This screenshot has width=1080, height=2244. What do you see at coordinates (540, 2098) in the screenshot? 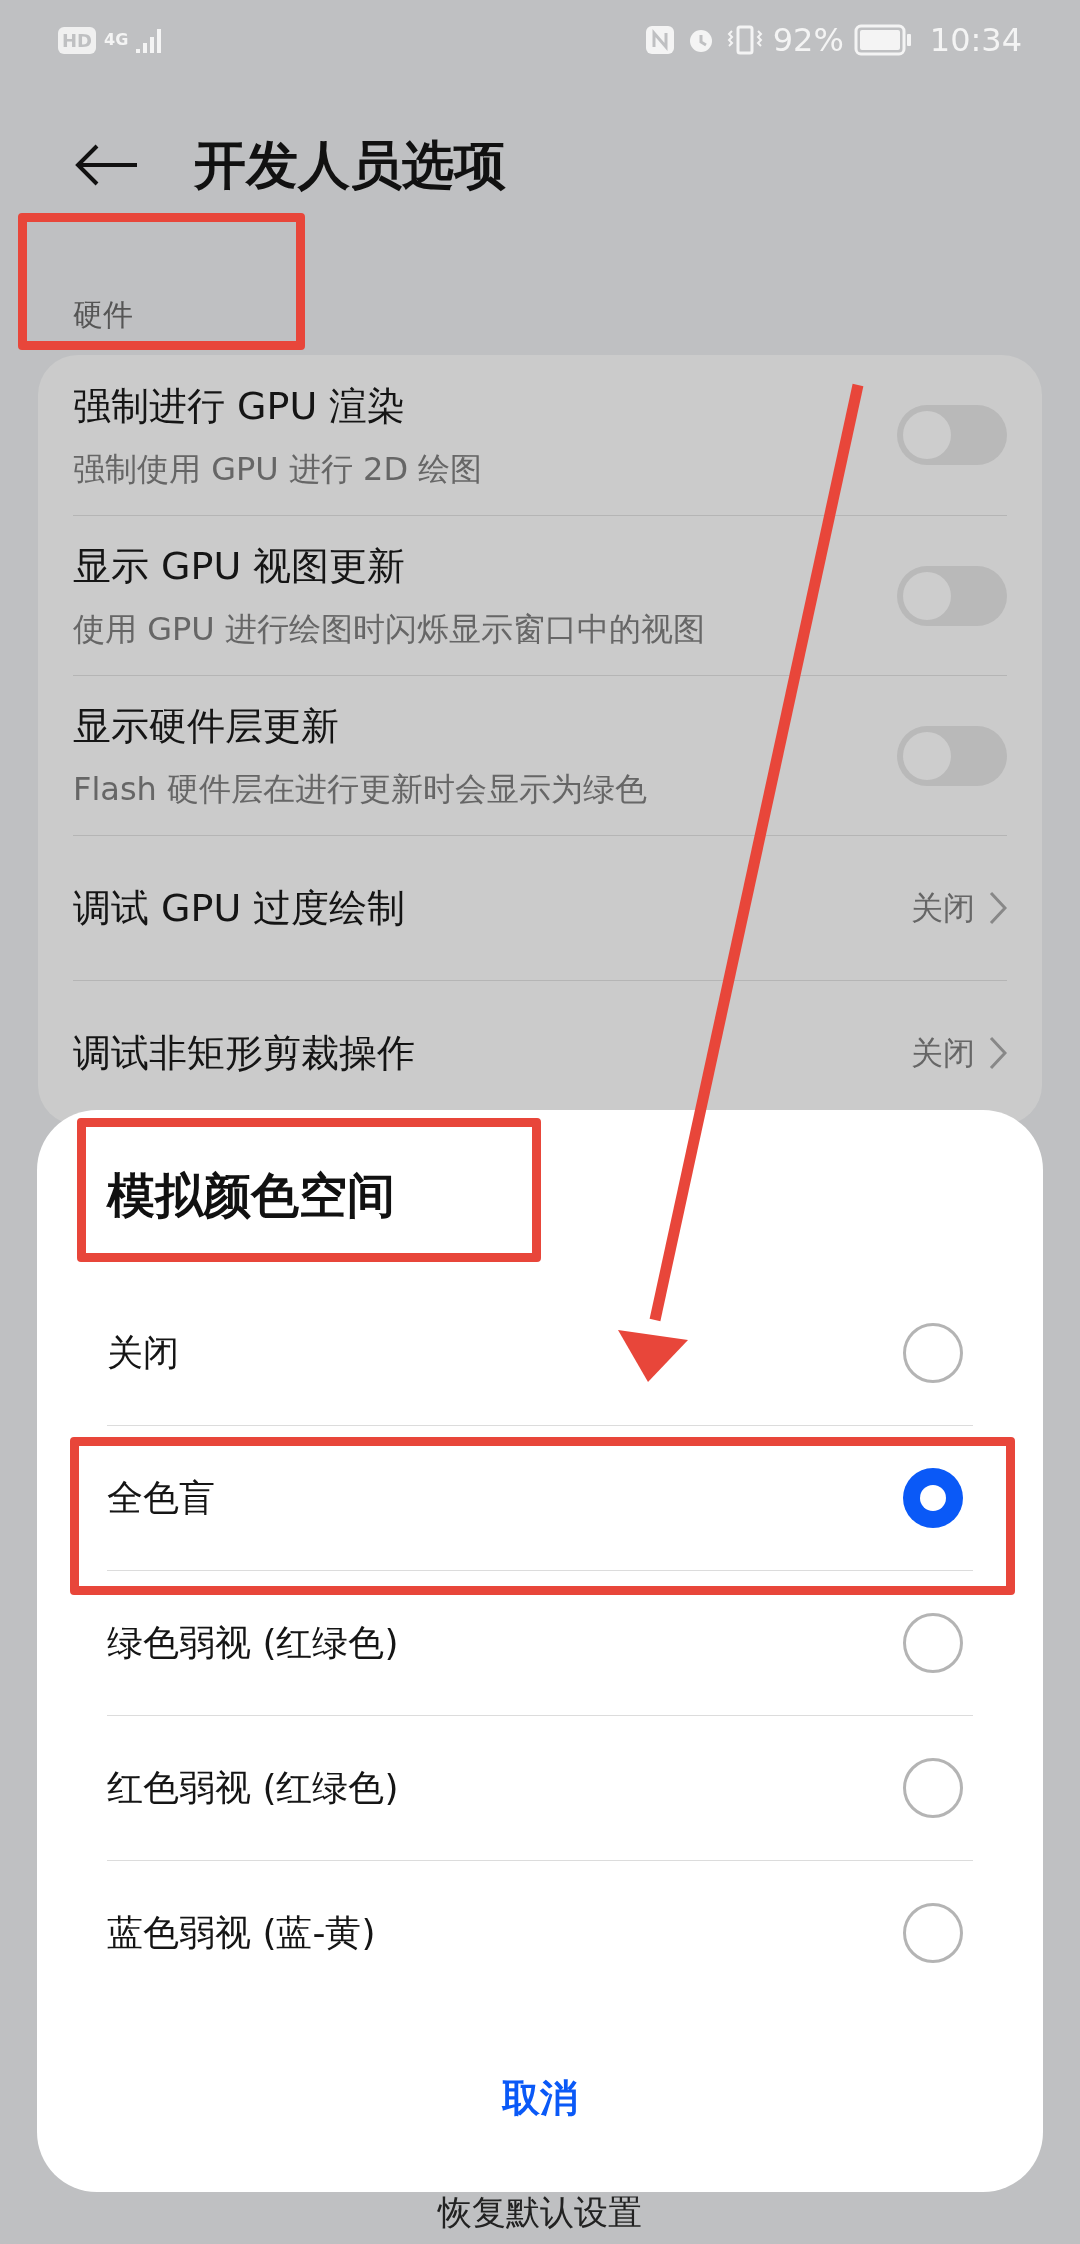
I see `cancel-button: 取消` at bounding box center [540, 2098].